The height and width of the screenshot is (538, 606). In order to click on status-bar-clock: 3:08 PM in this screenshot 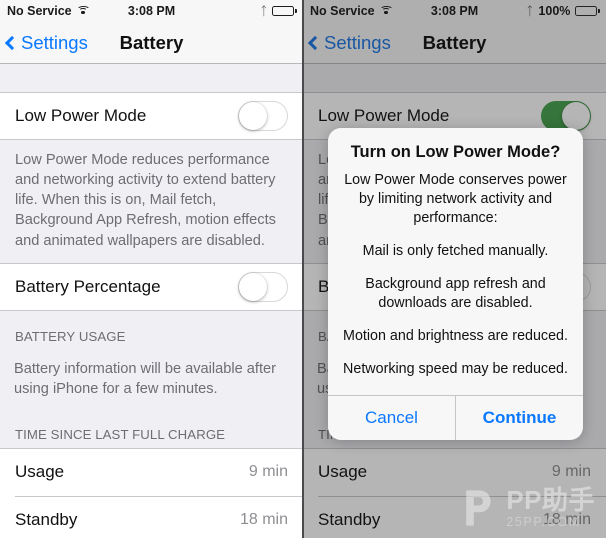, I will do `click(151, 11)`.